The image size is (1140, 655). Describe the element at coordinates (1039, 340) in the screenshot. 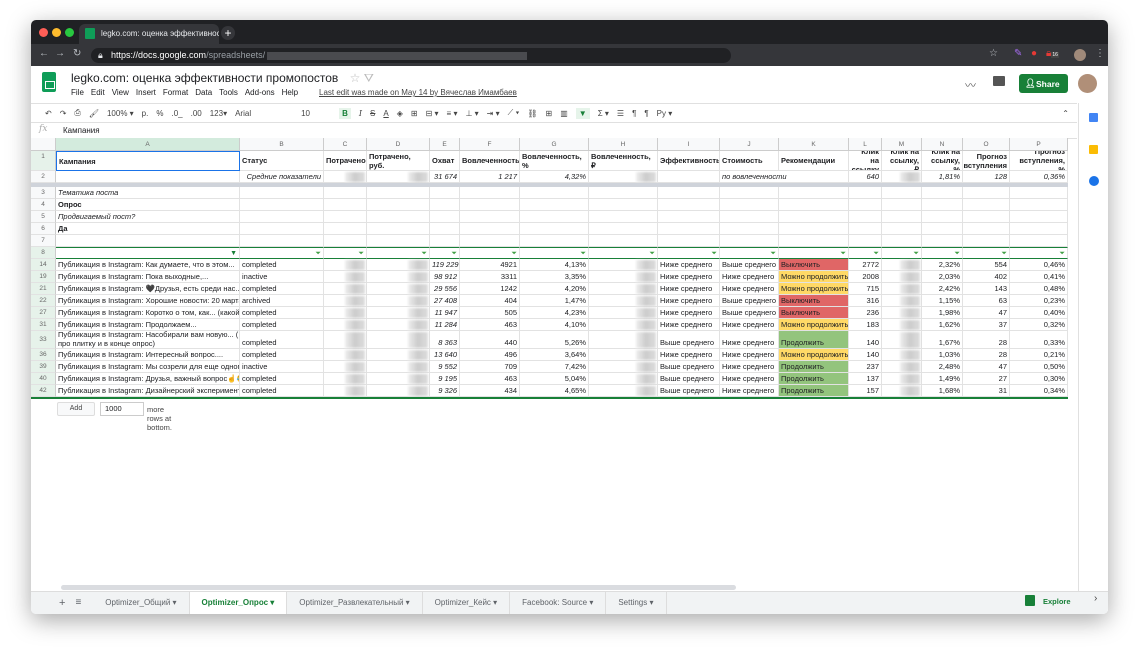

I see `data-cell: 0,33%` at that location.